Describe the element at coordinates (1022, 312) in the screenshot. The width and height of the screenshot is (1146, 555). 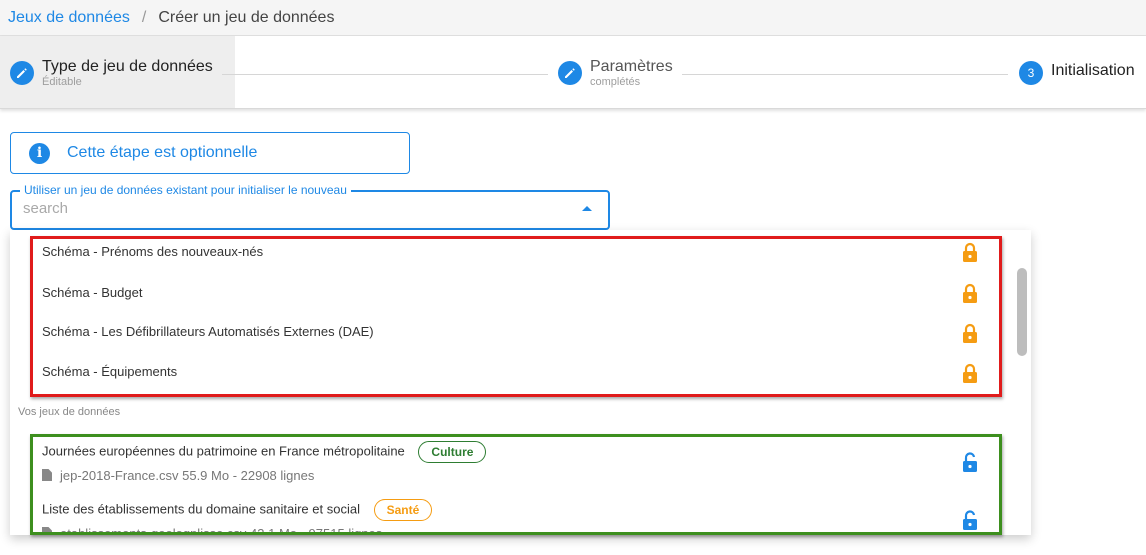
I see `scrollbar-thumb` at that location.